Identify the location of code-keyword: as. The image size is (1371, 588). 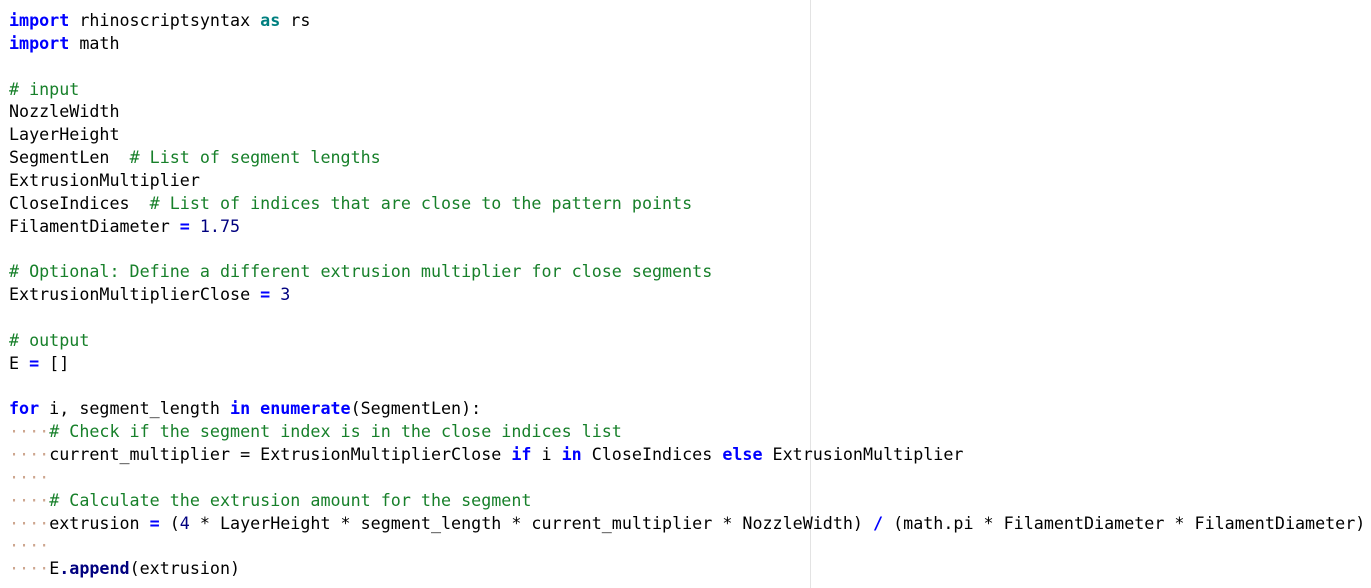
(270, 20).